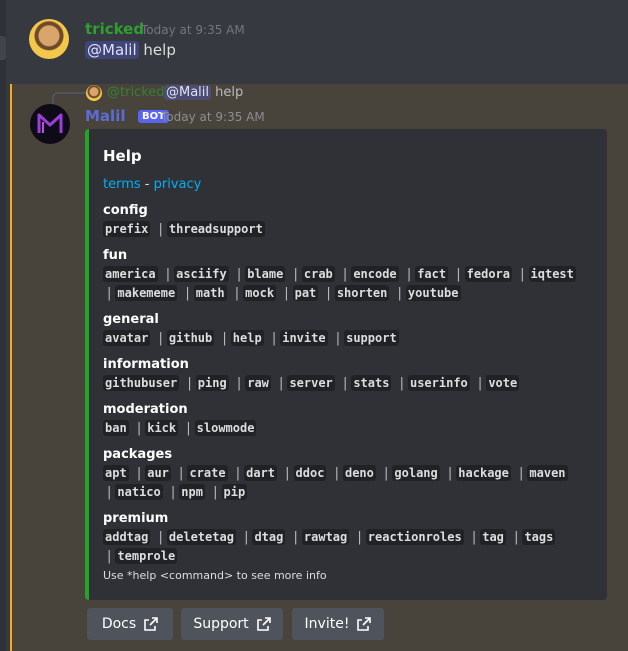  I want to click on command-code: fedora, so click(488, 274).